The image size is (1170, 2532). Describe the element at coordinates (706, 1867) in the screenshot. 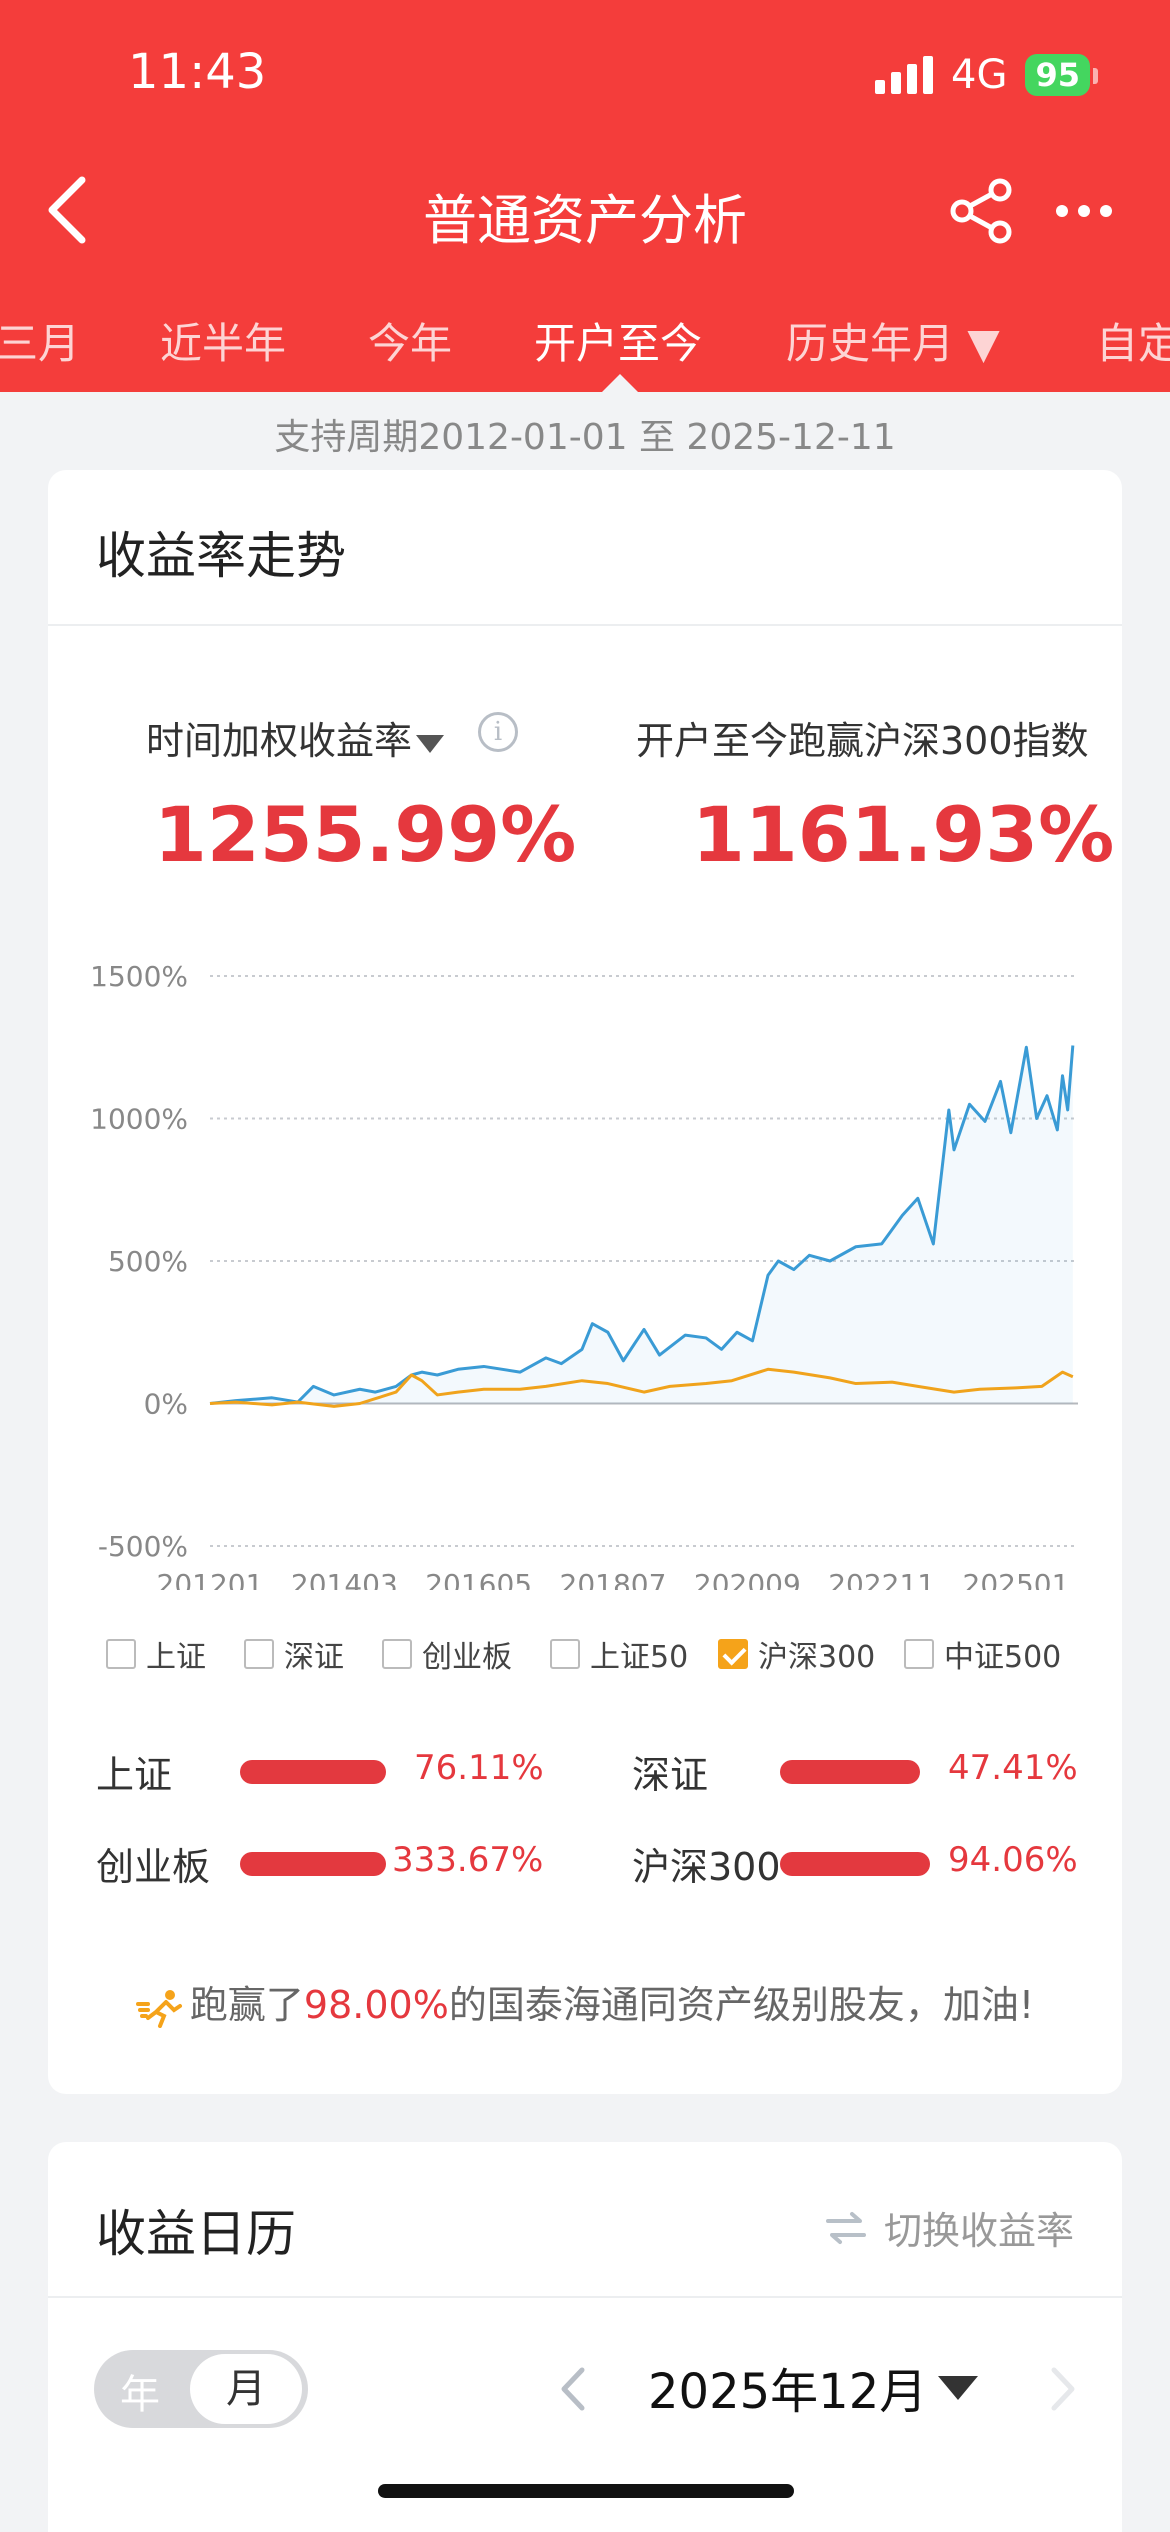

I see `compare-label-hs300: 沪深300` at that location.